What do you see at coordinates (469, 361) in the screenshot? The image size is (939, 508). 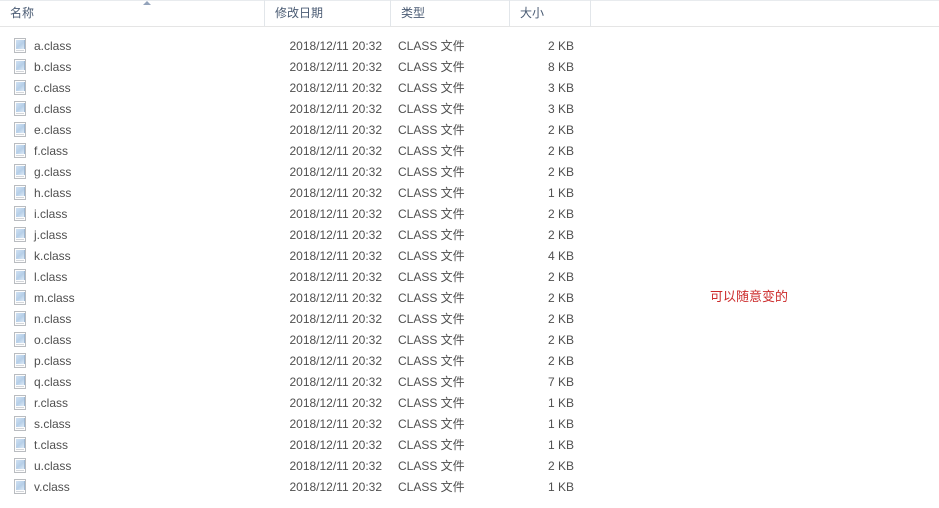 I see `table-row: p.class 2018/12/11 20:32 CLASS 文件 2 KB` at bounding box center [469, 361].